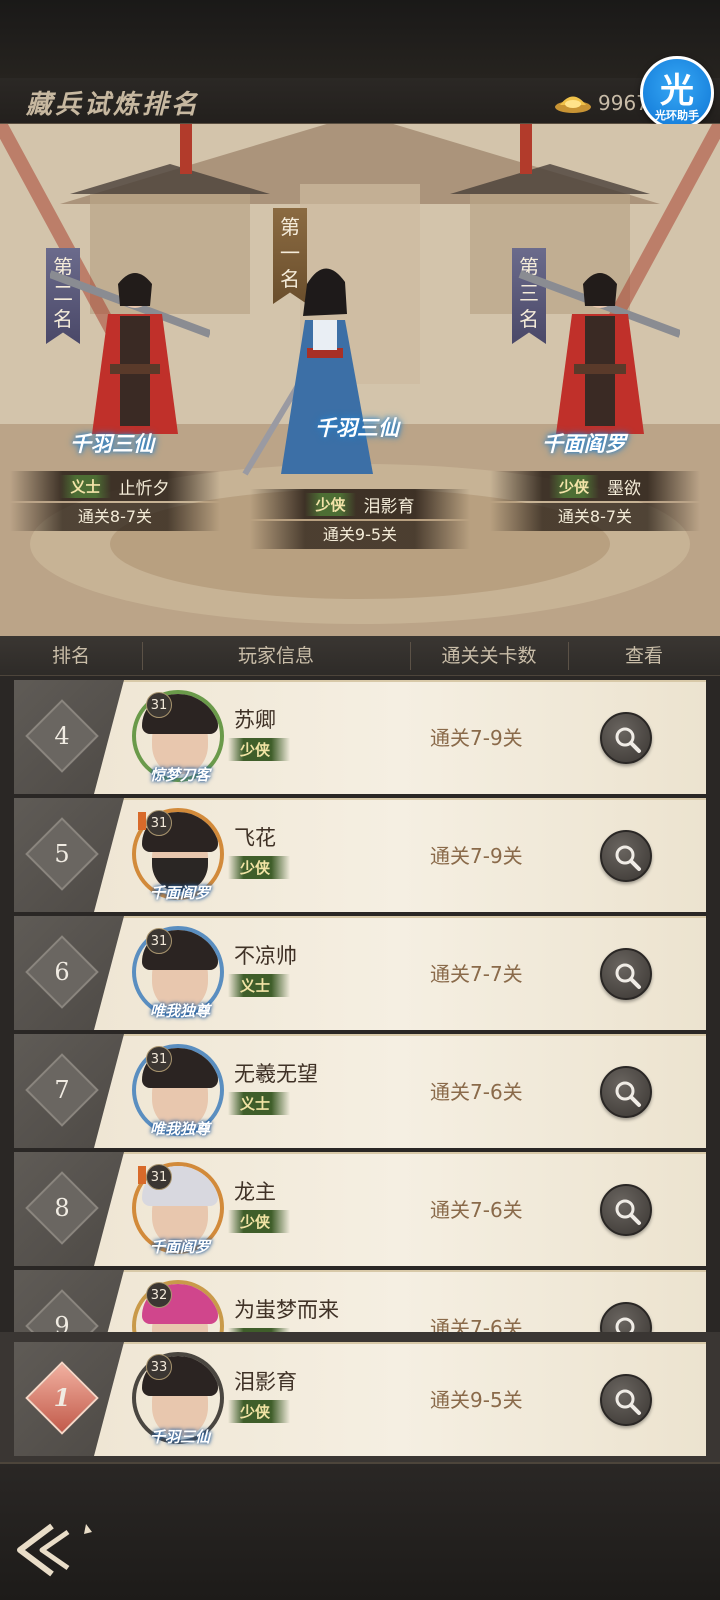 The image size is (720, 1600). I want to click on hero-nameplate-first: 少侠 泪影育, so click(360, 504).